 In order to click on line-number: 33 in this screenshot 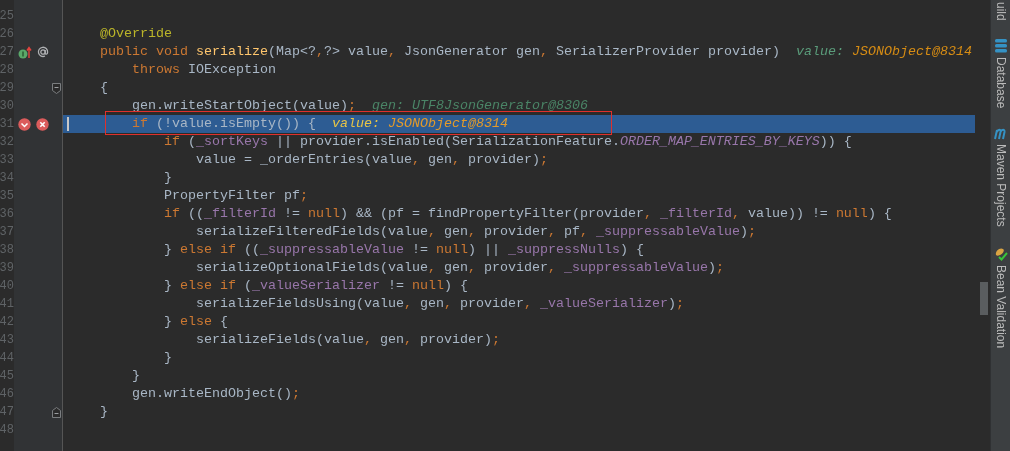, I will do `click(7, 160)`.